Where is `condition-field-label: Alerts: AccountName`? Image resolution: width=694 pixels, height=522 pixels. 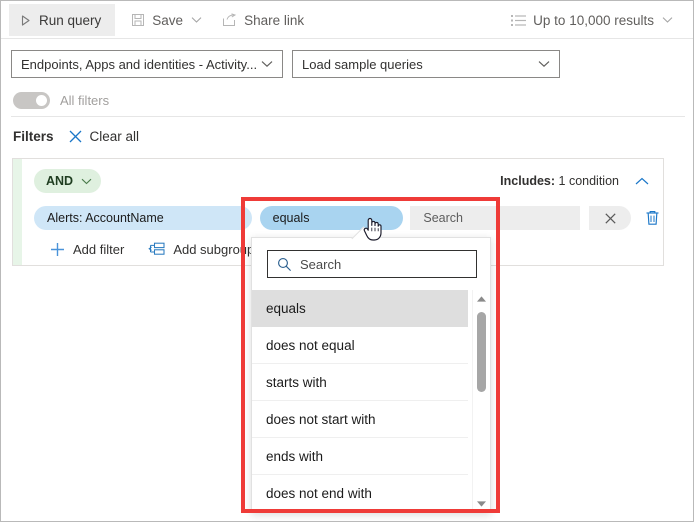 condition-field-label: Alerts: AccountName is located at coordinates (105, 218).